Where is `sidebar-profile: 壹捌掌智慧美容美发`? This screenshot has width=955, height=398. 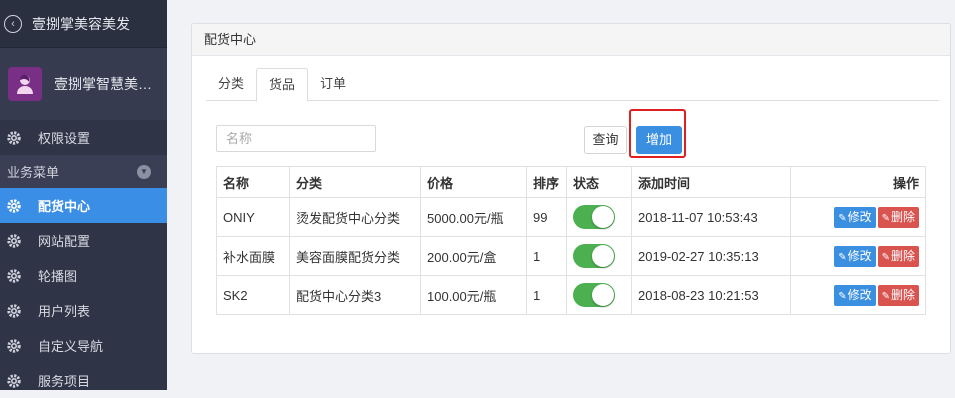 sidebar-profile: 壹捌掌智慧美容美发 is located at coordinates (83, 84).